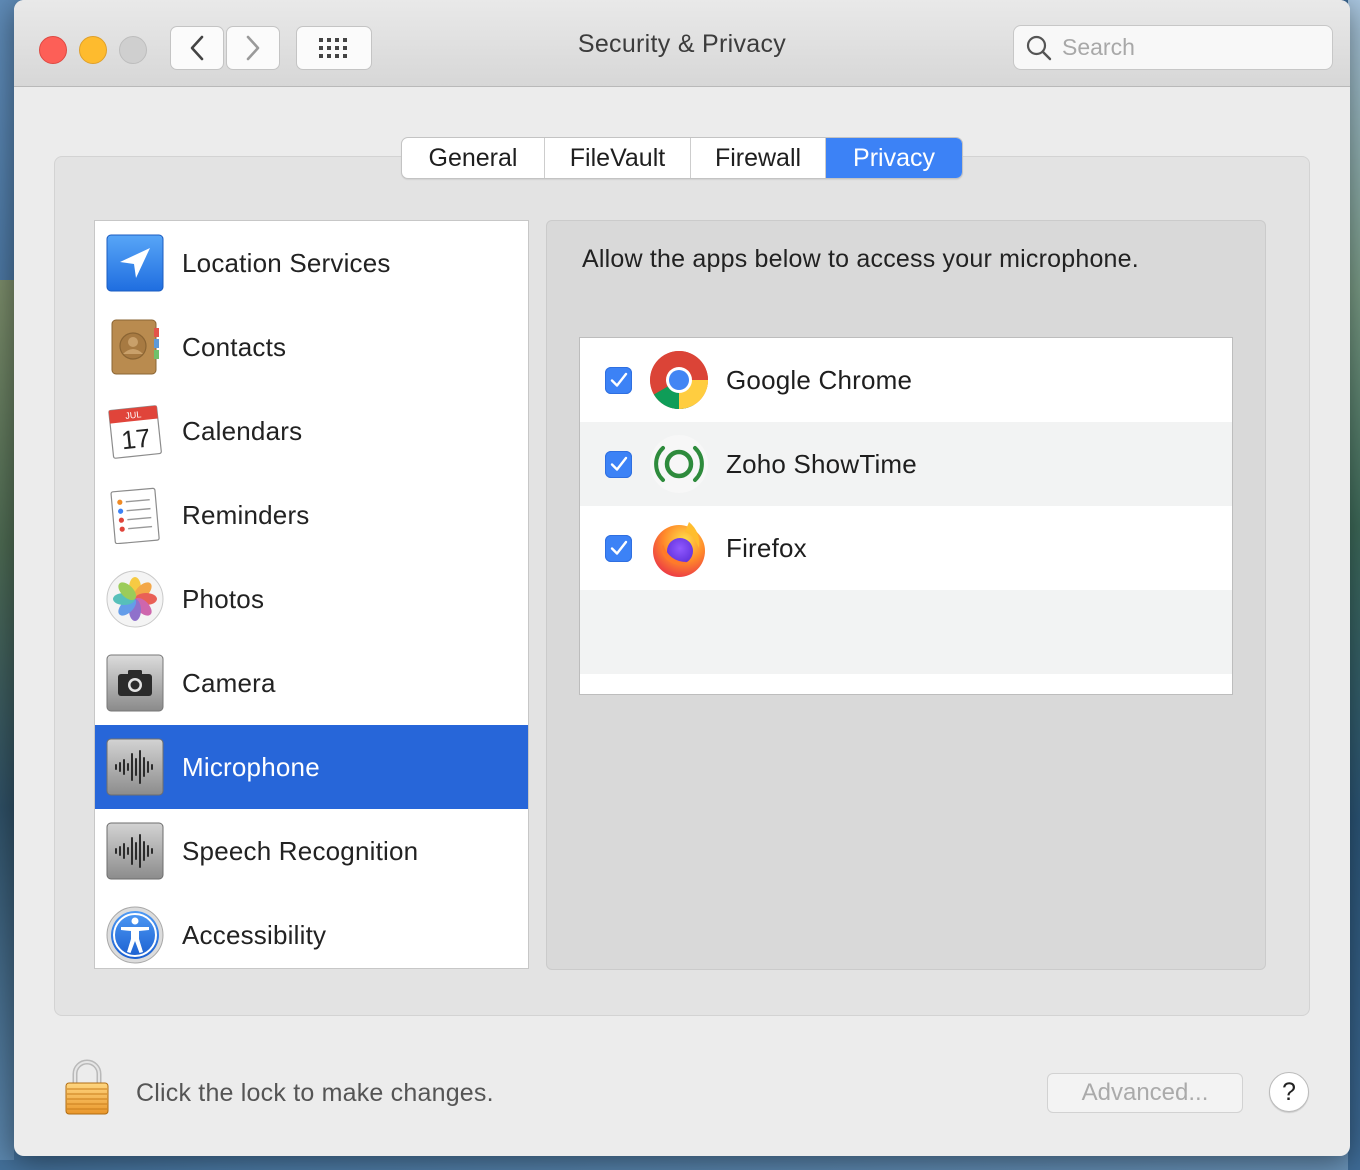 The height and width of the screenshot is (1170, 1360). What do you see at coordinates (679, 464) in the screenshot?
I see `zoho-showtime-icon` at bounding box center [679, 464].